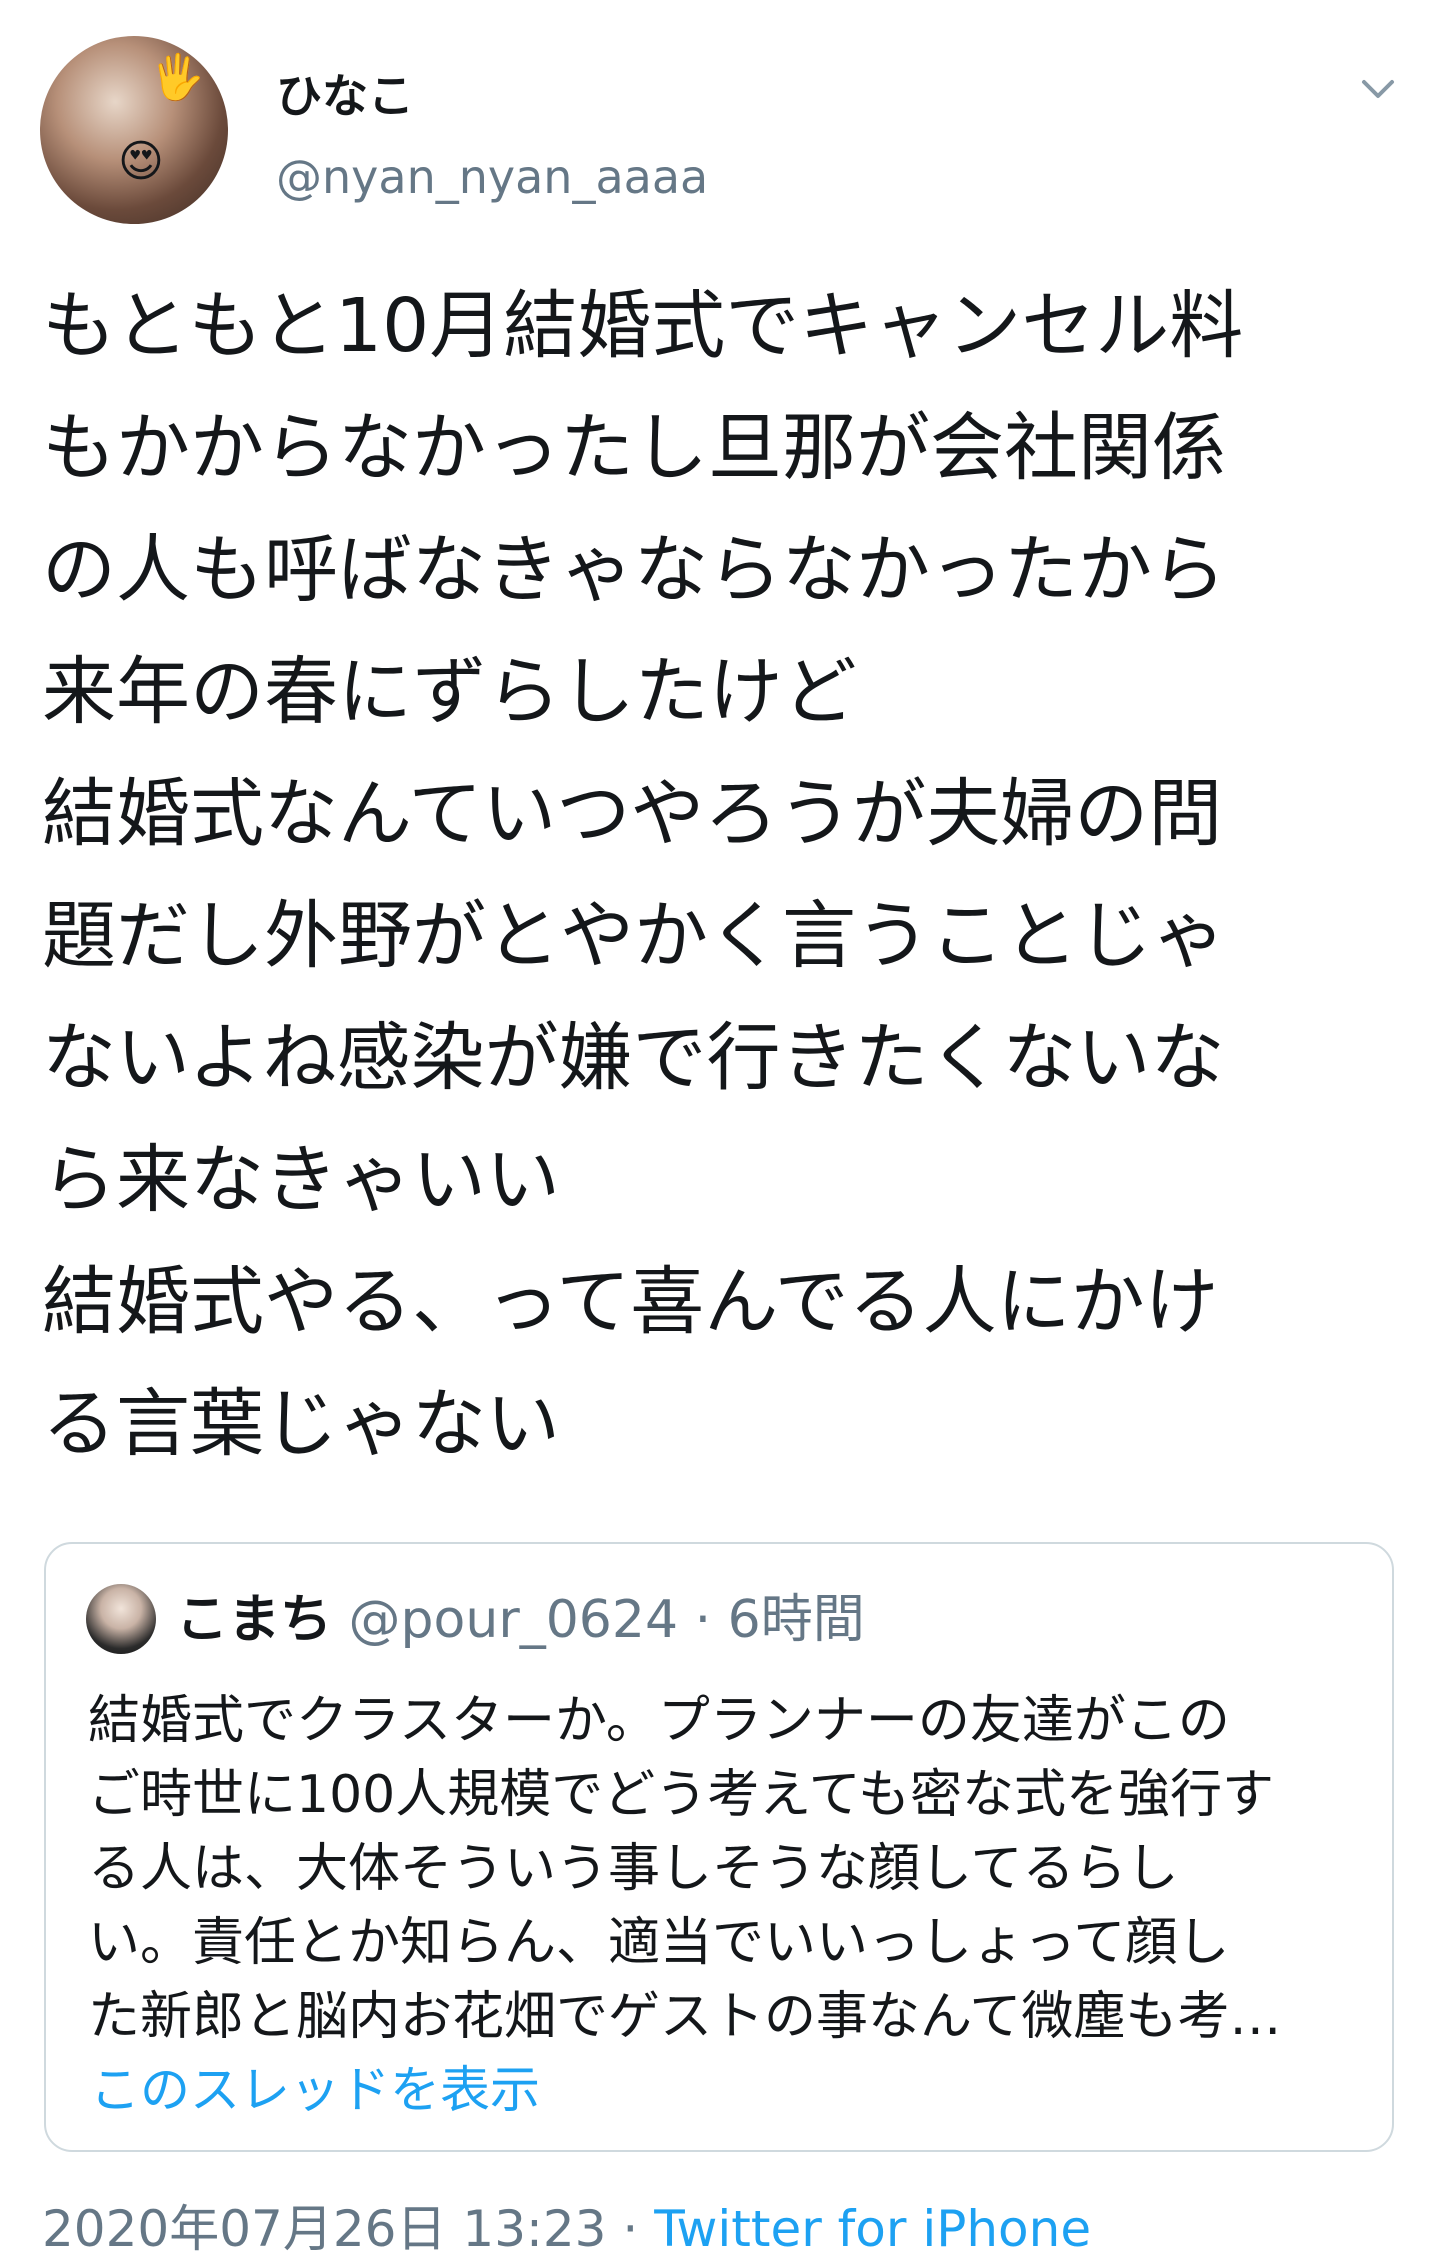 The width and height of the screenshot is (1440, 2265). I want to click on show-thread-link: このスレッドを表示, so click(315, 2090).